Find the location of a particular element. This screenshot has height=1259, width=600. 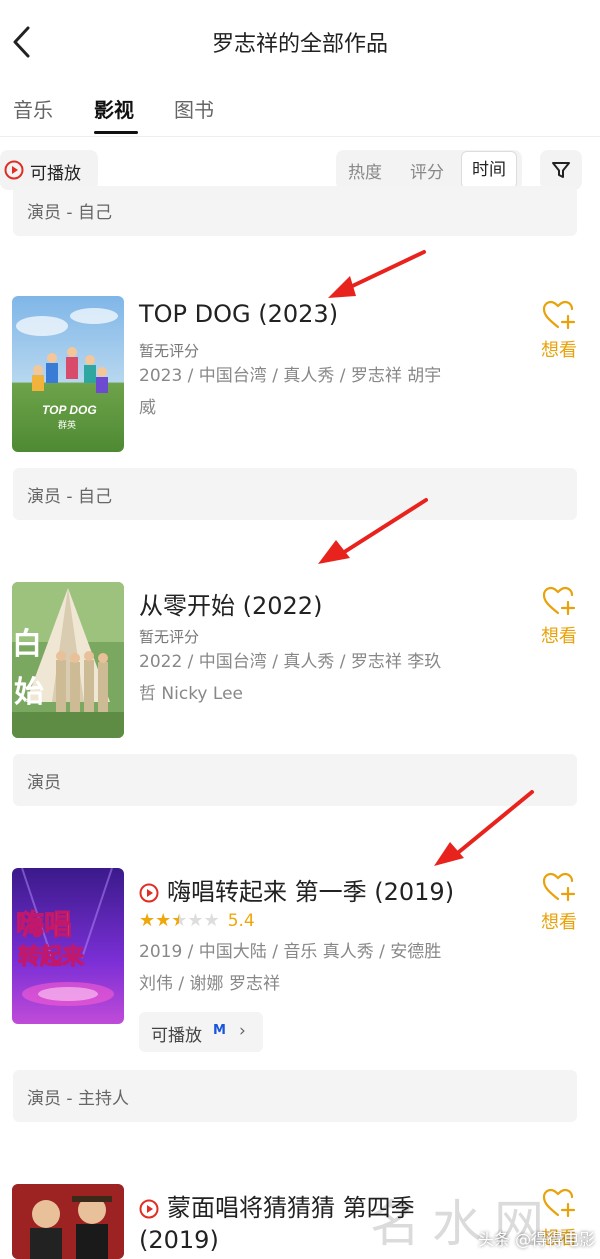

playable-filter-chip: 可播放 is located at coordinates (49, 170).